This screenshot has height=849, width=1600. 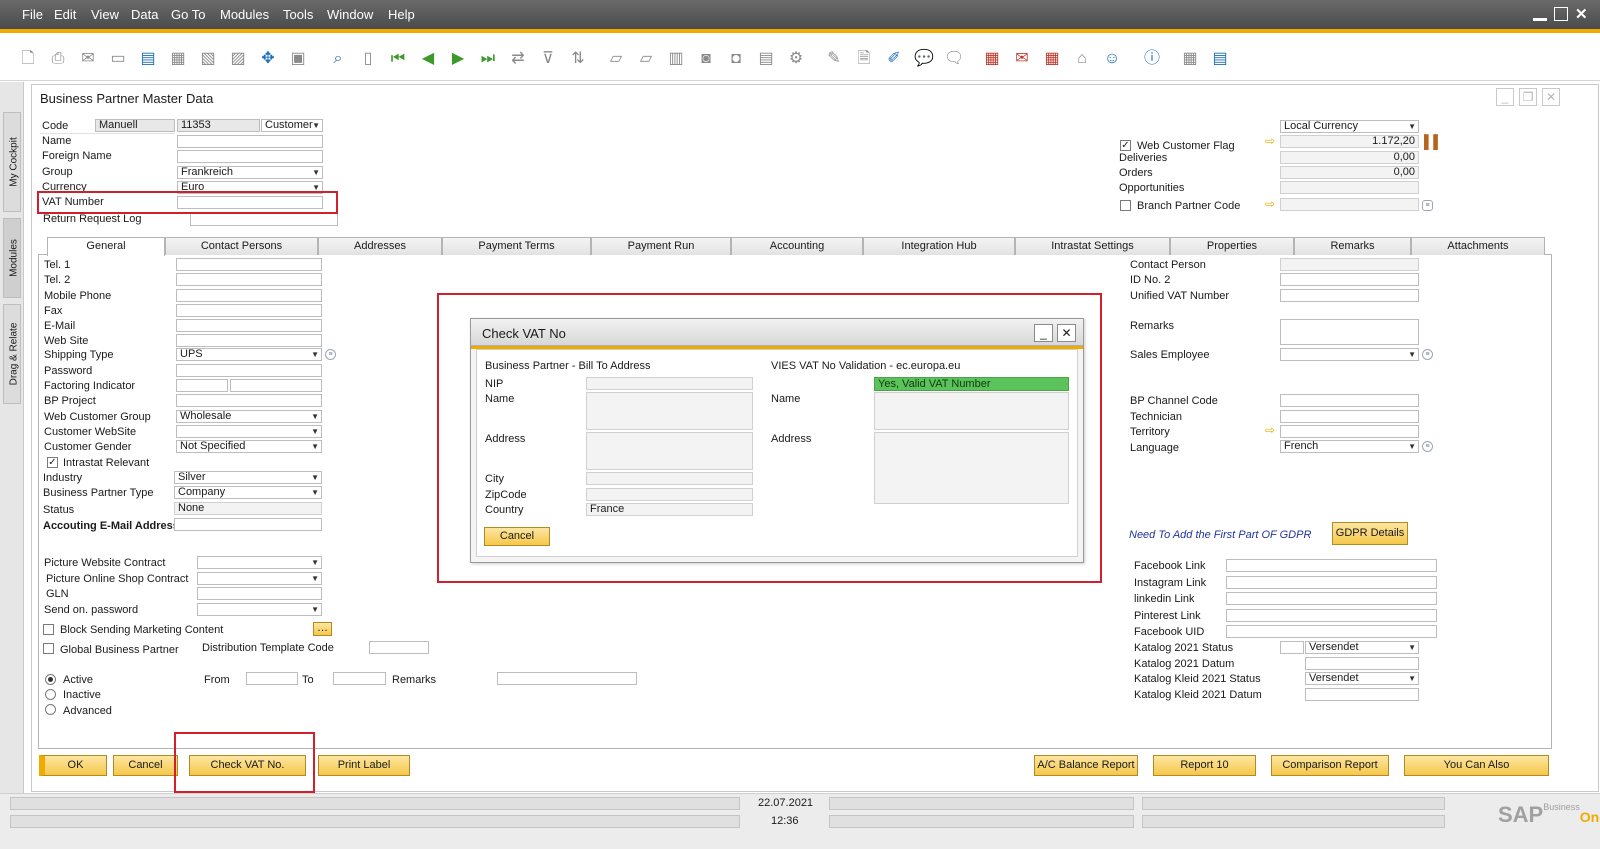 I want to click on menu-edit: Edit, so click(x=65, y=14).